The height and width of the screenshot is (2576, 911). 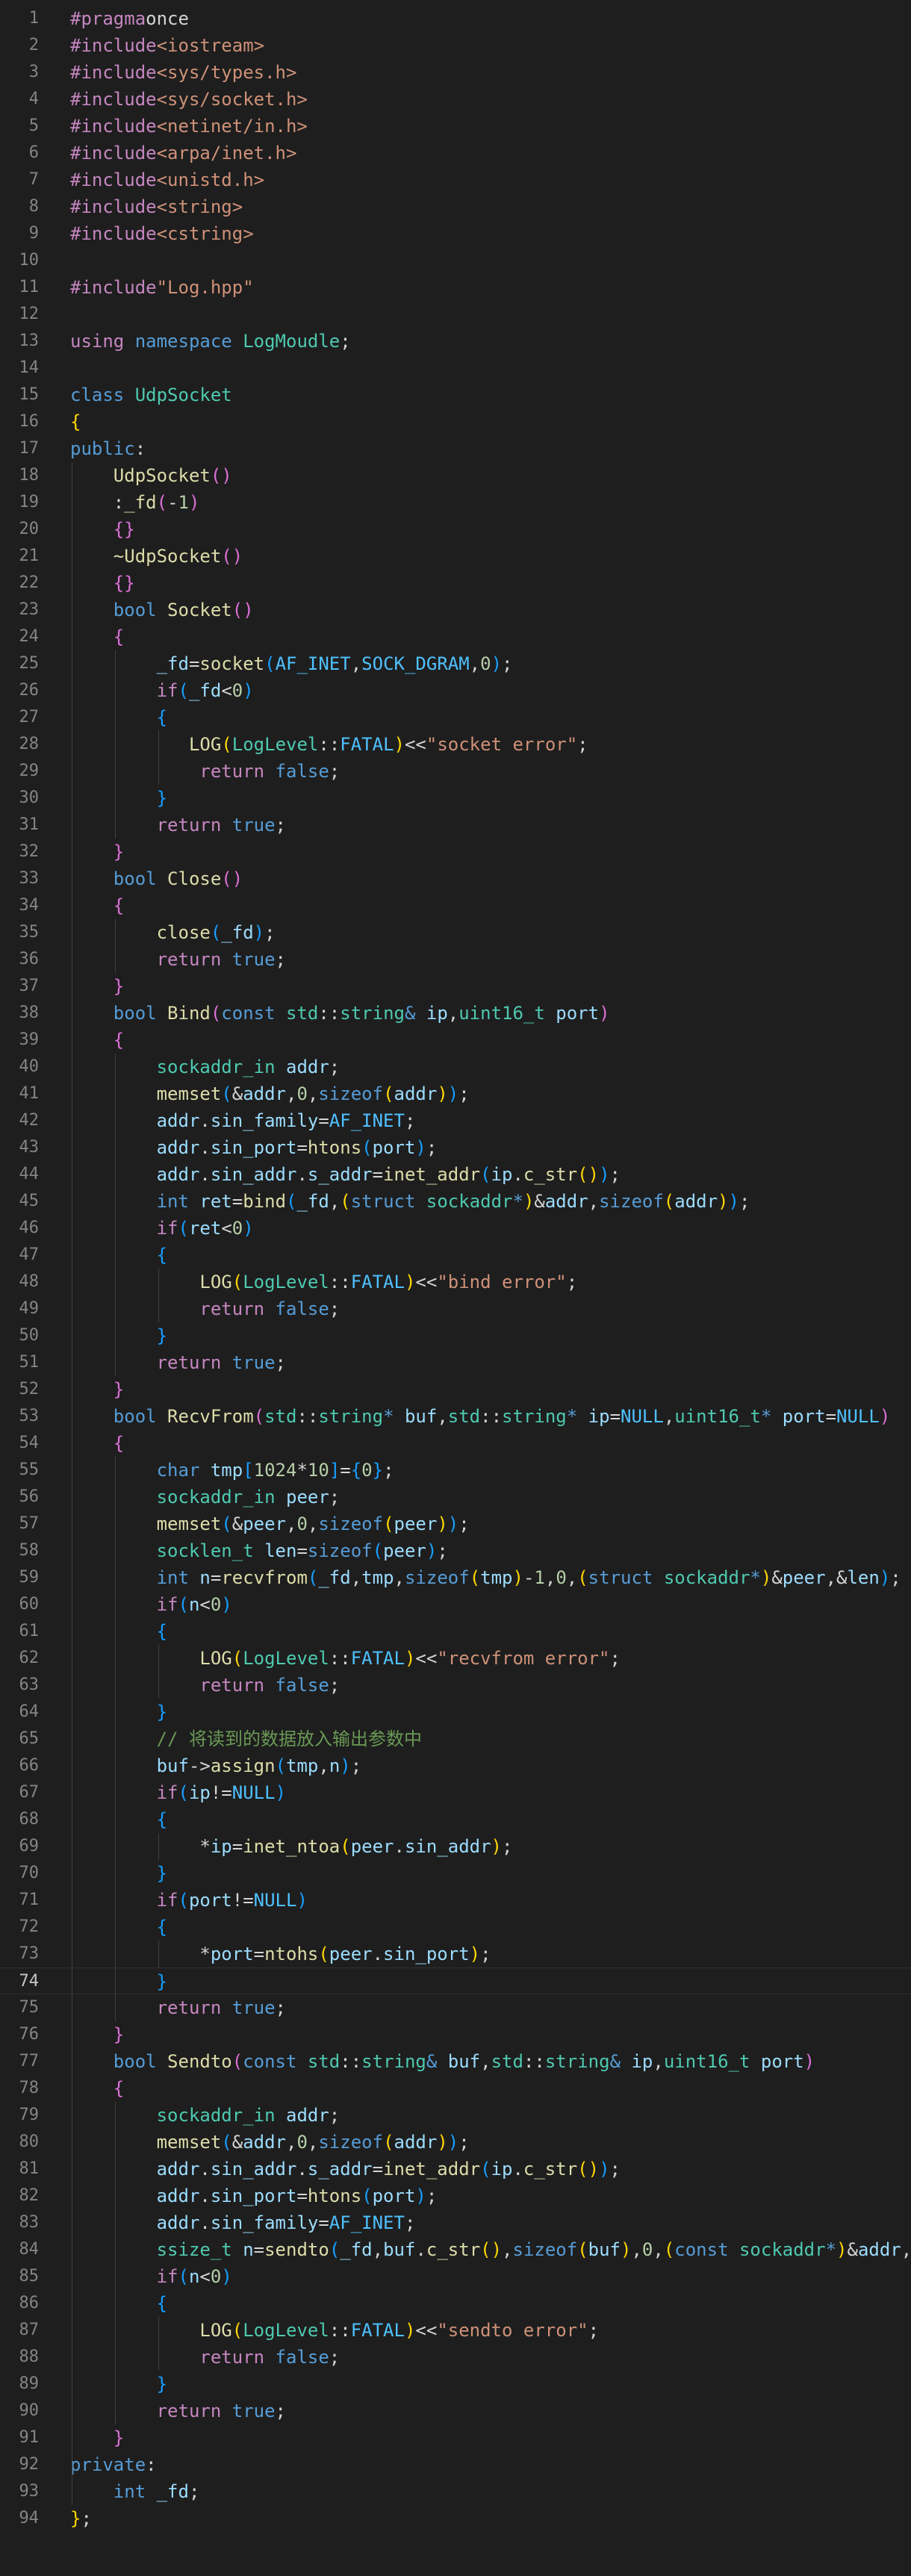 I want to click on code-line: 76 }, so click(x=455, y=2034).